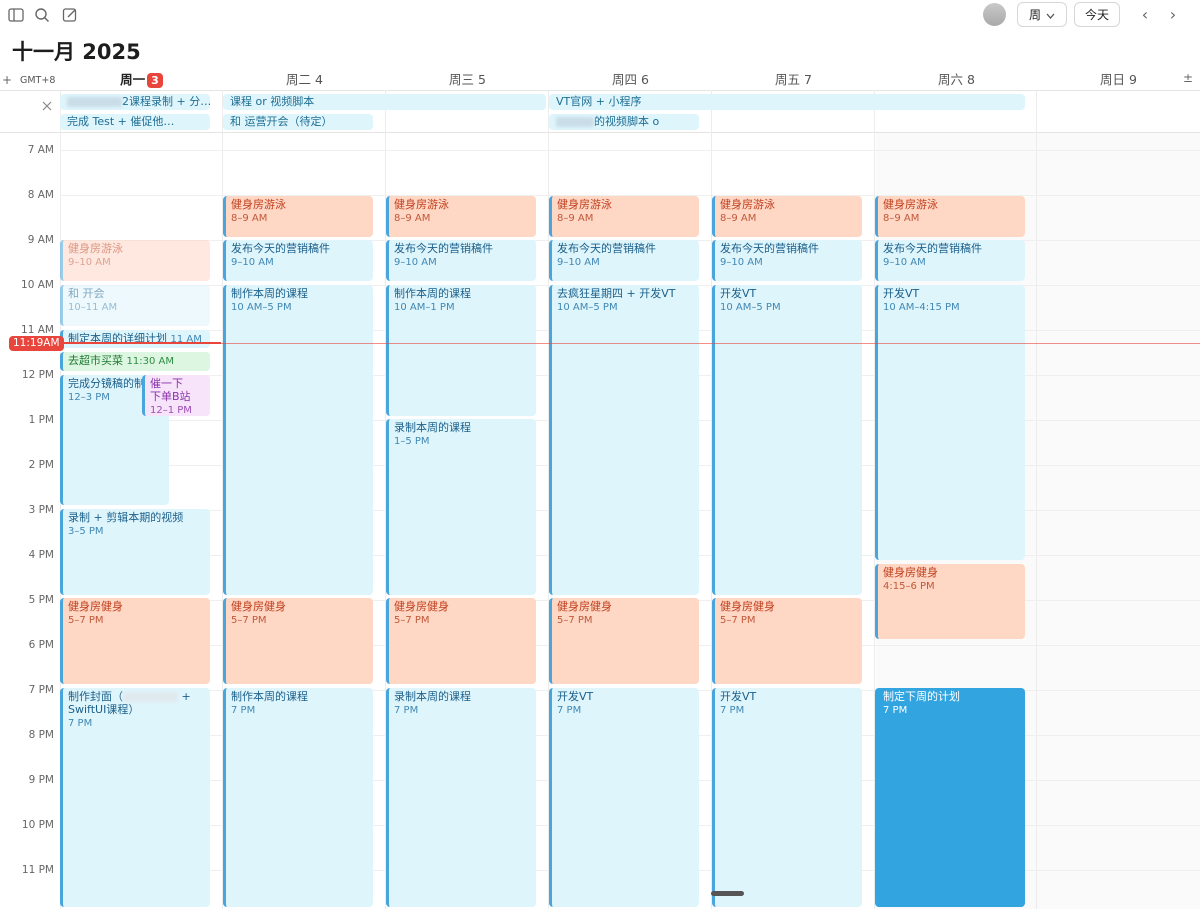  I want to click on close-x-icon, so click(47, 103).